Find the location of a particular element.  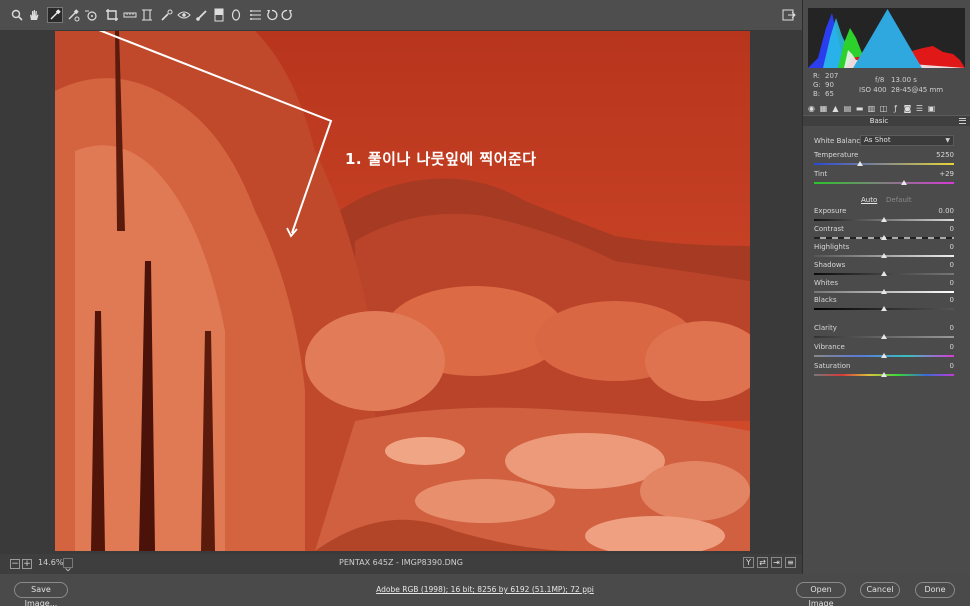

slider-value: +29 is located at coordinates (946, 174).